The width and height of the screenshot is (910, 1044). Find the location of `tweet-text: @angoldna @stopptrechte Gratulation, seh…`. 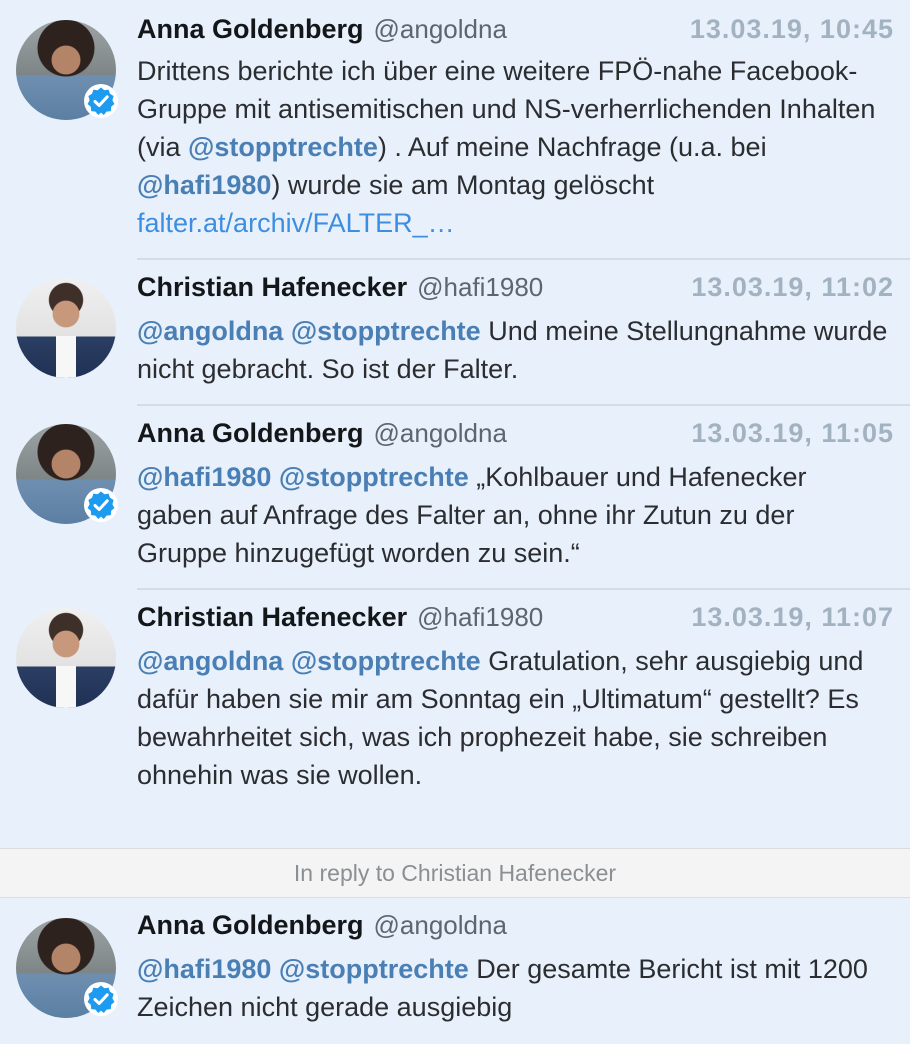

tweet-text: @angoldna @stopptrechte Gratulation, seh… is located at coordinates (500, 718).